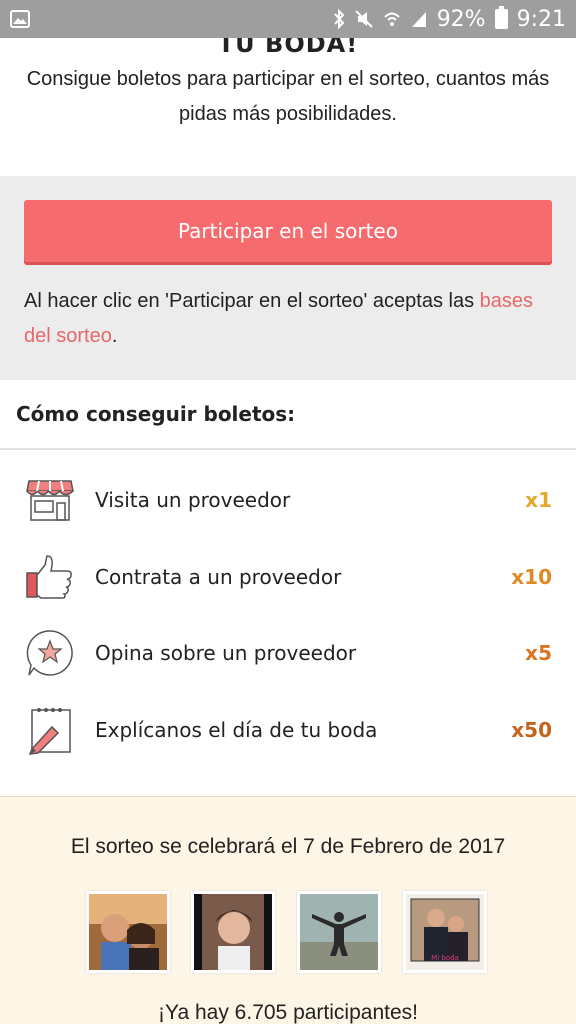 Image resolution: width=576 pixels, height=1024 pixels. Describe the element at coordinates (226, 653) in the screenshot. I see `way-label: Opina sobre un proveedor` at that location.